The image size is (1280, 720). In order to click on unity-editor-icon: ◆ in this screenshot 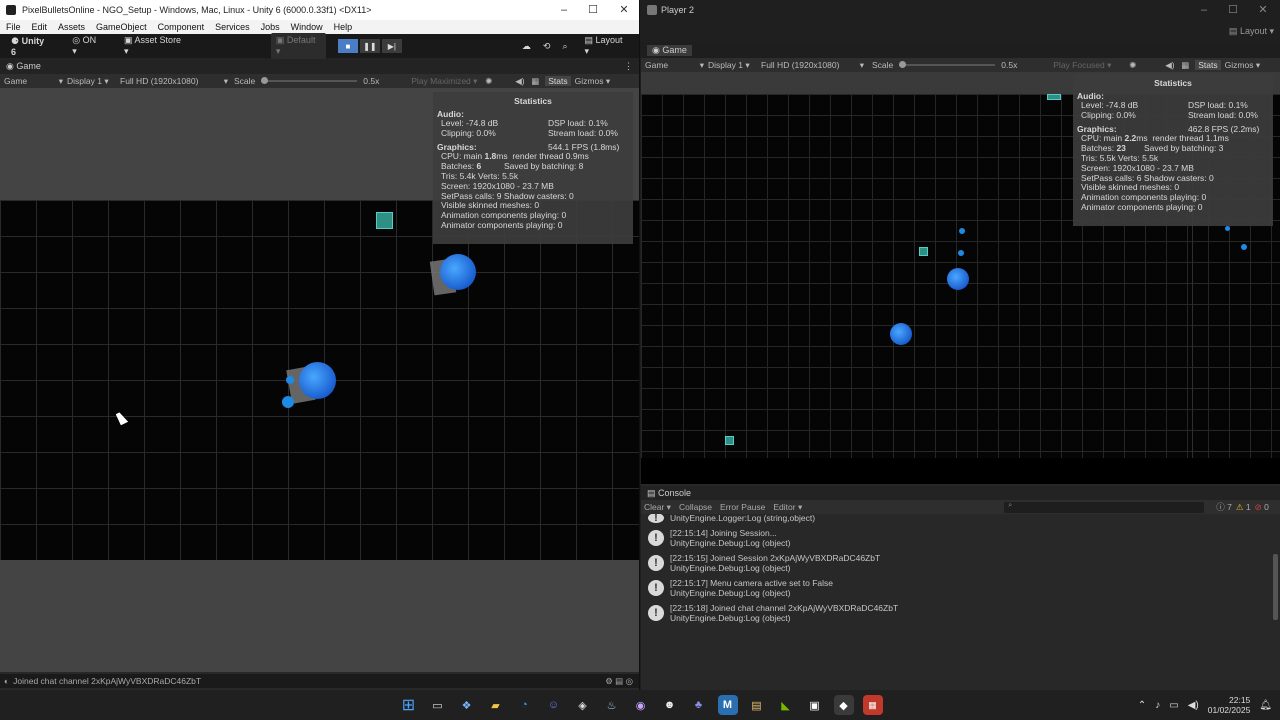, I will do `click(843, 705)`.